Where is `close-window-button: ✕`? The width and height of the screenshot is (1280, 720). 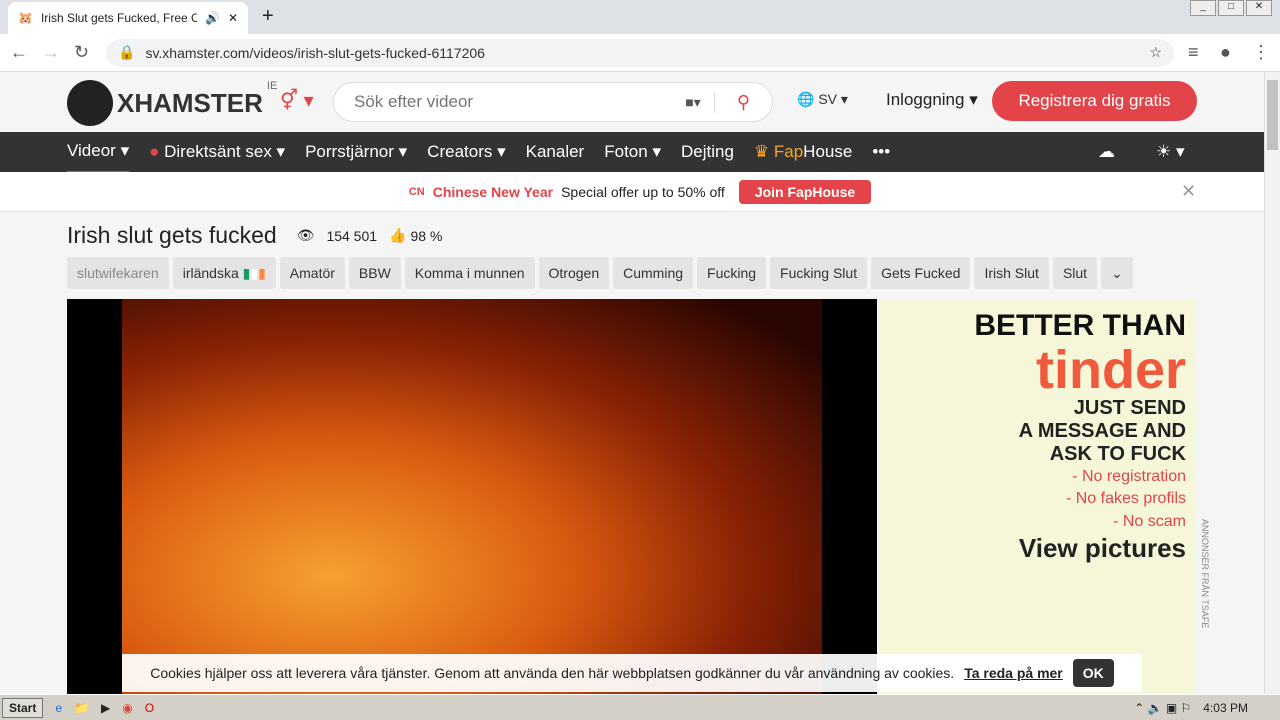 close-window-button: ✕ is located at coordinates (1259, 8).